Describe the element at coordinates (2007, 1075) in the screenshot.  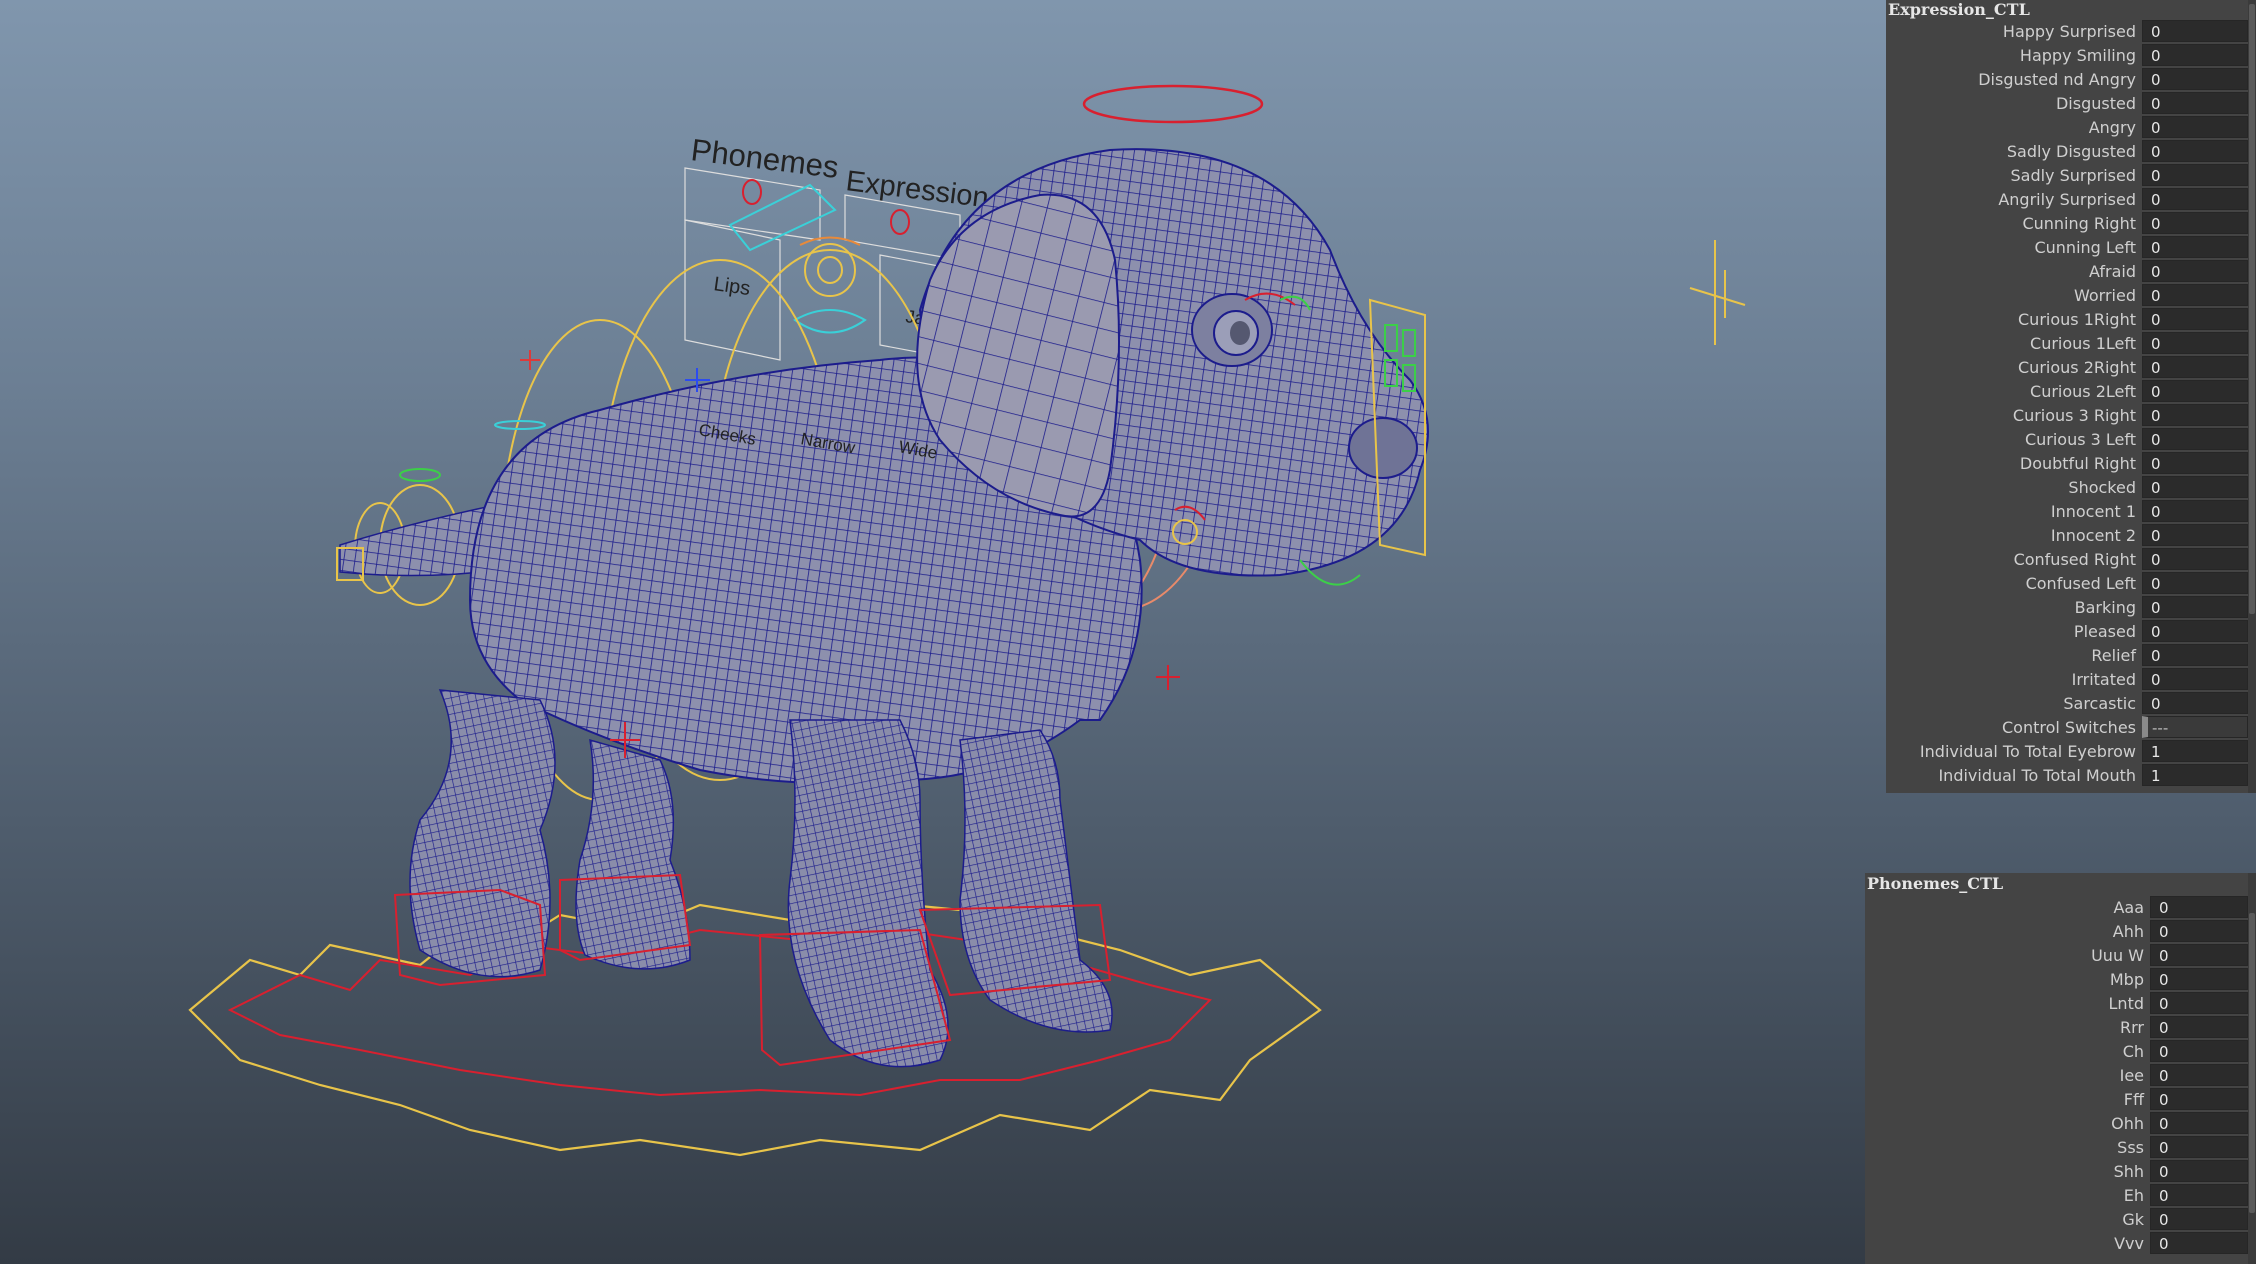
I see `attribute-label: Iee` at that location.